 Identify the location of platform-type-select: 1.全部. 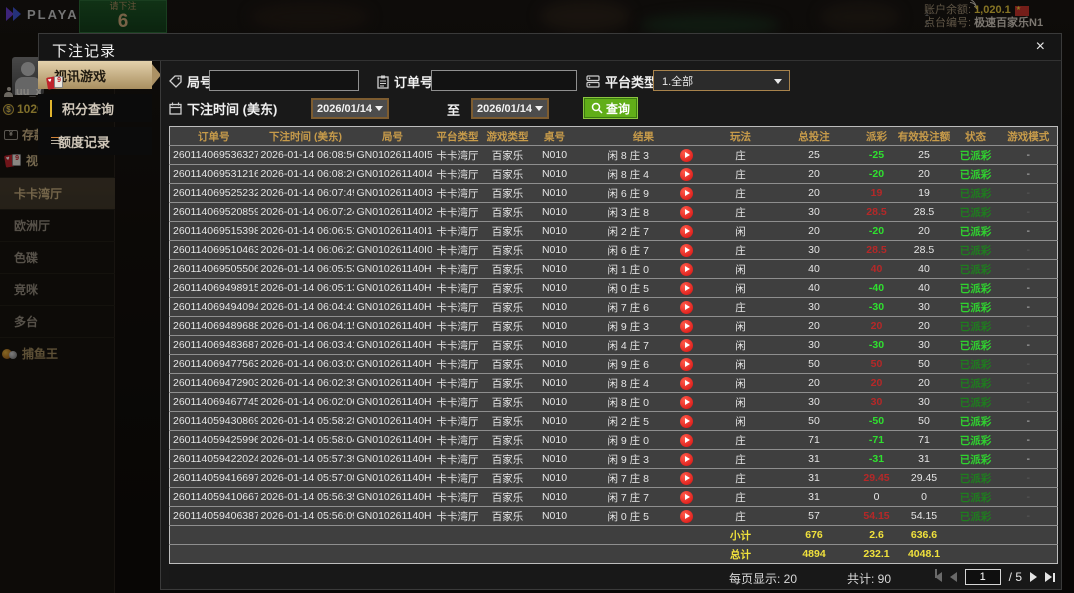
(721, 80).